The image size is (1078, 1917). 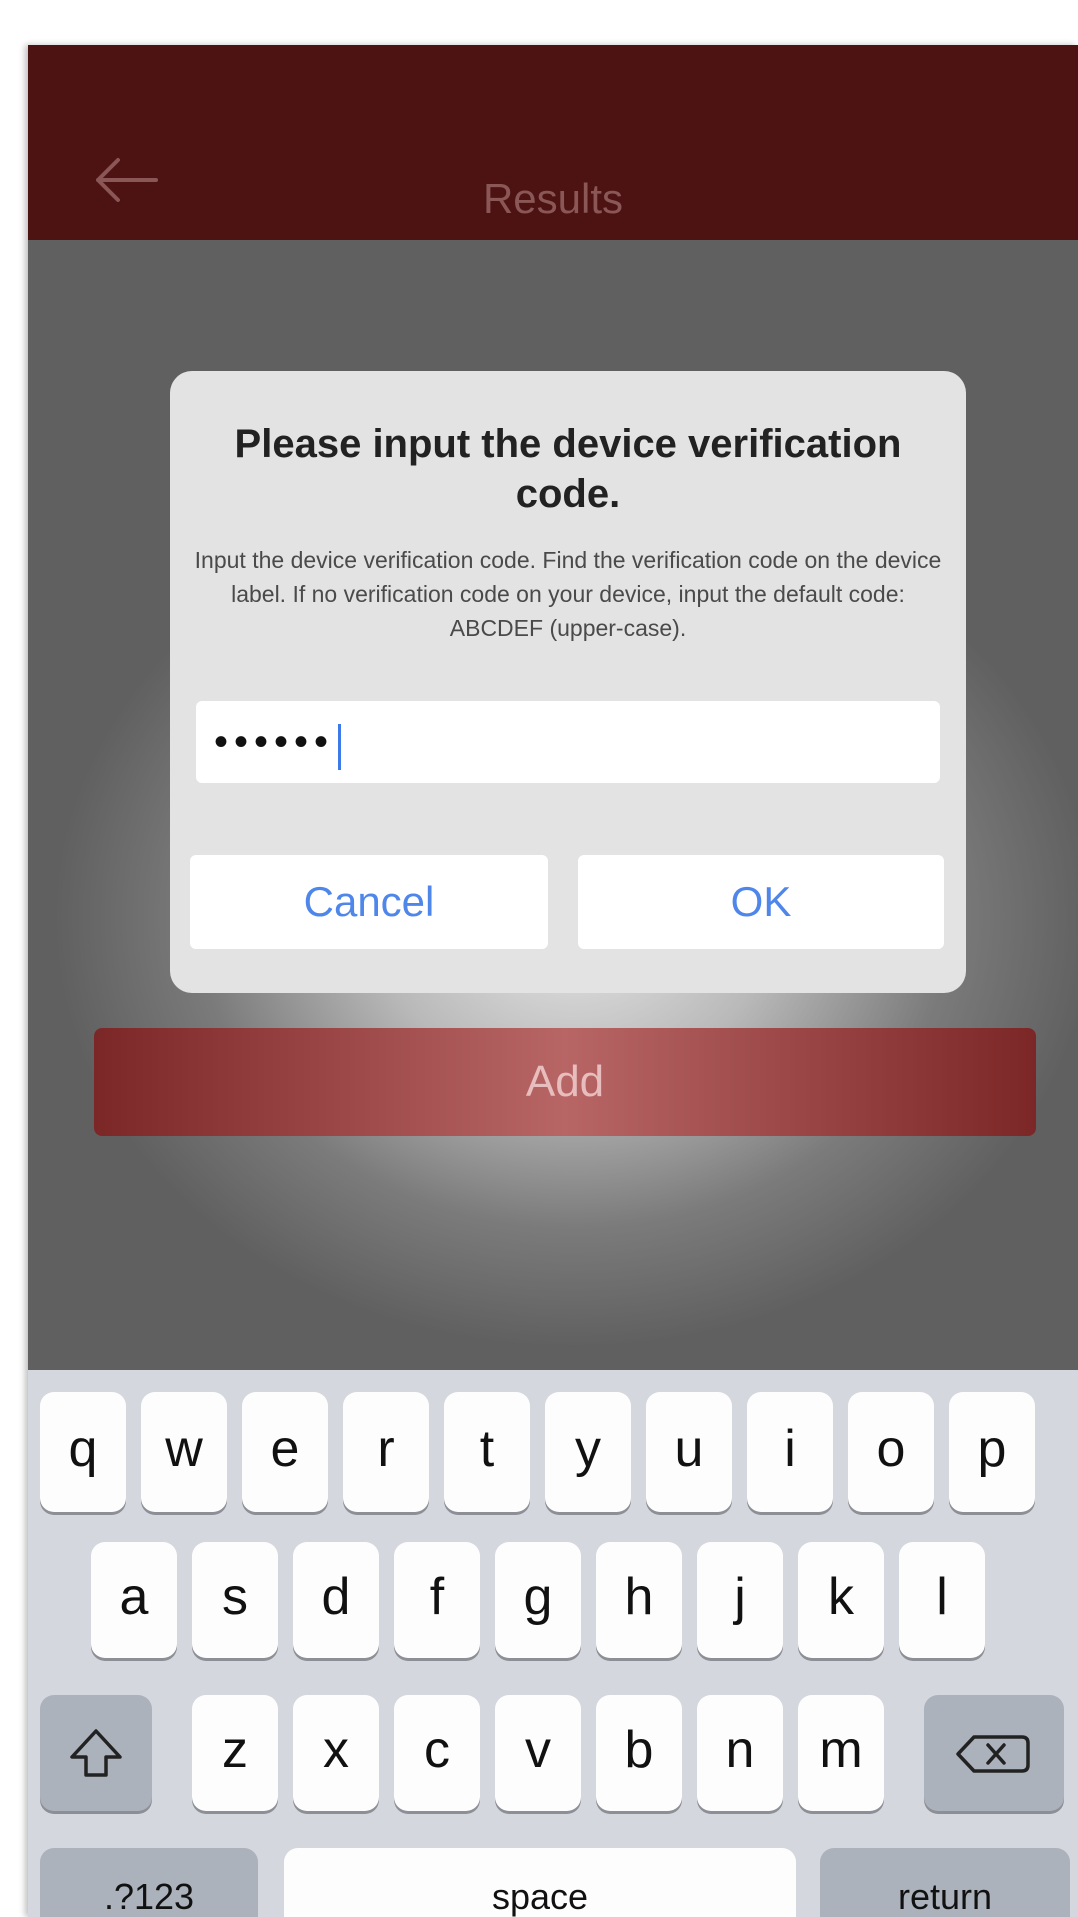 I want to click on key-d: d, so click(x=336, y=1600).